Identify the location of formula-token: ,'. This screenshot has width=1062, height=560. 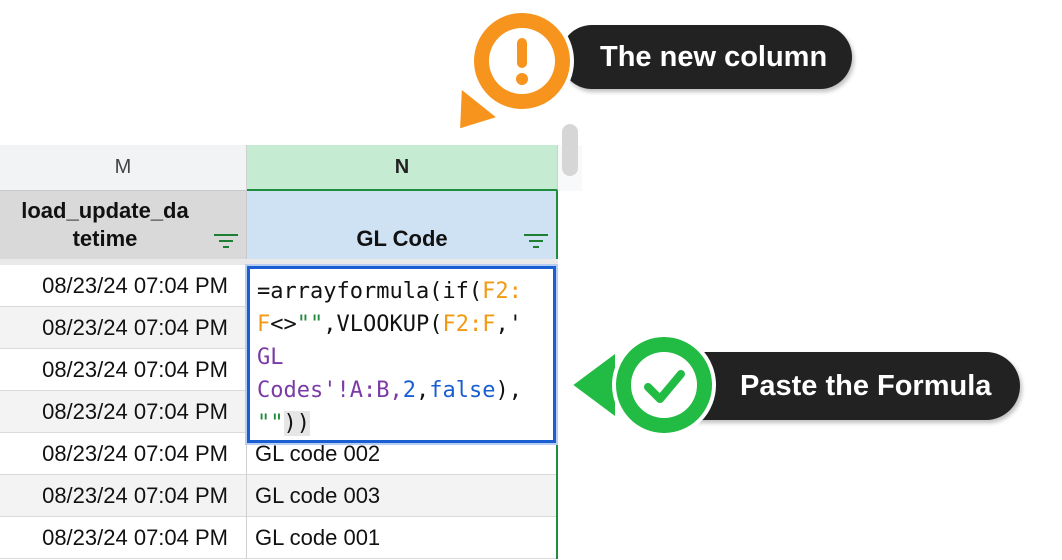
(508, 324).